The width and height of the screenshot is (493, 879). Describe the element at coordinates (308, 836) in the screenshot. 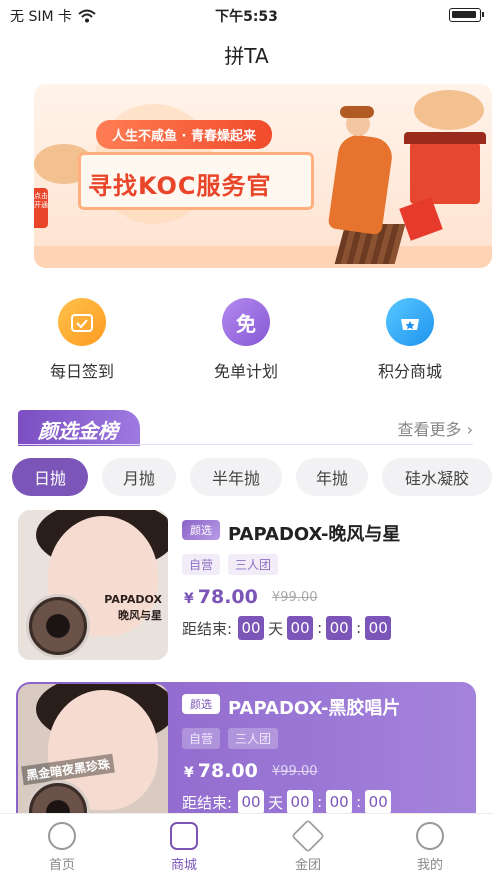

I see `cube-icon` at that location.